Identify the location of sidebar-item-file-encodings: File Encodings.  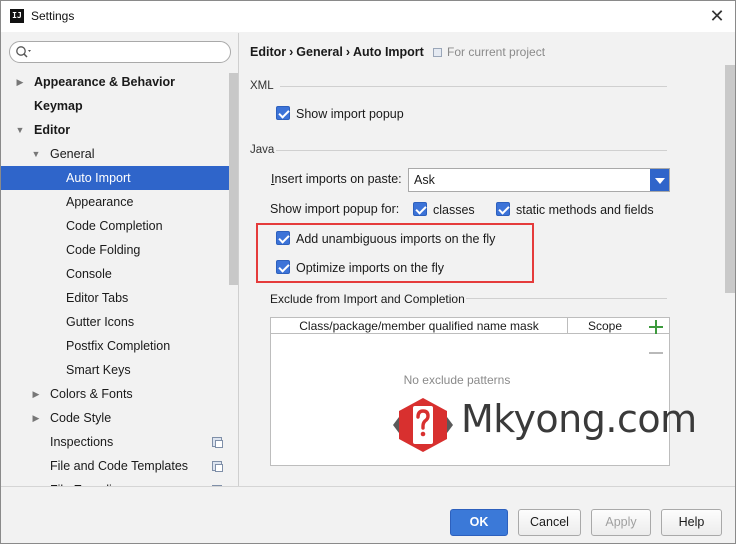
(115, 482).